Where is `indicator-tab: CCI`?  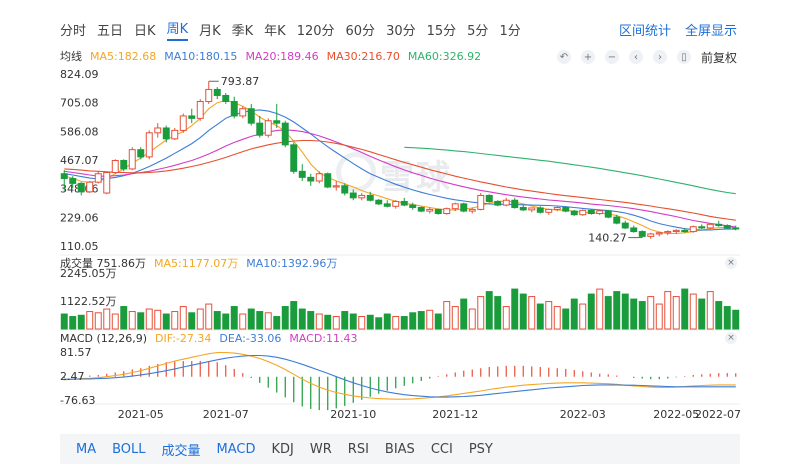 indicator-tab: CCI is located at coordinates (442, 449).